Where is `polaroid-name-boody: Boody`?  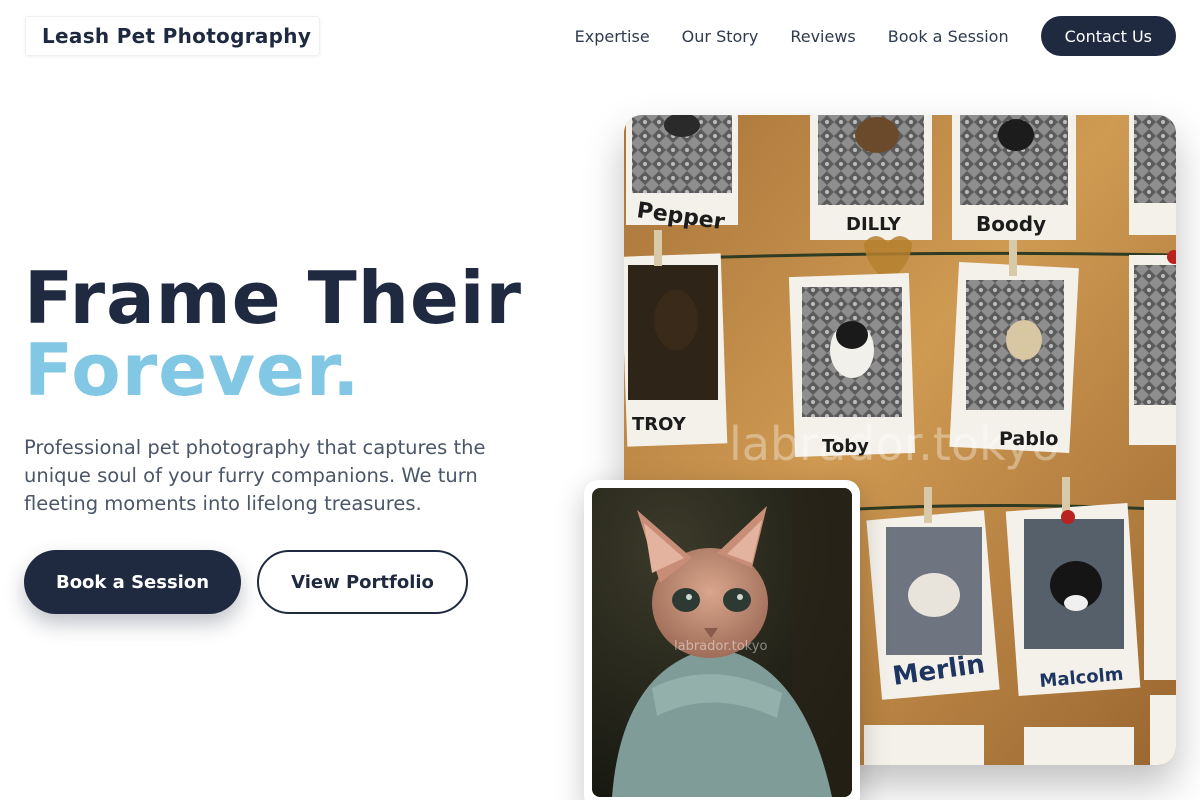 polaroid-name-boody: Boody is located at coordinates (1011, 224).